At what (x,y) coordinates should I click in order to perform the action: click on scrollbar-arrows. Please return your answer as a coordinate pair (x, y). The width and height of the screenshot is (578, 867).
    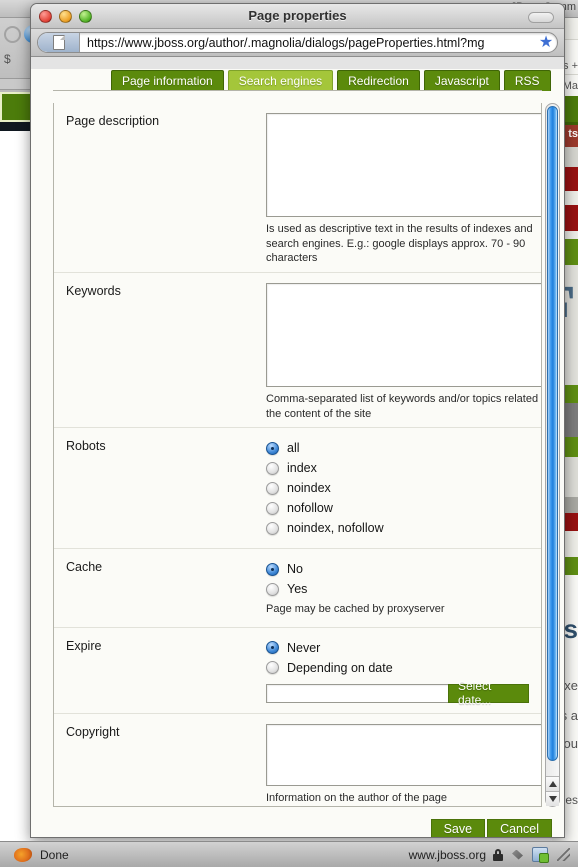
    Looking at the image, I should click on (552, 791).